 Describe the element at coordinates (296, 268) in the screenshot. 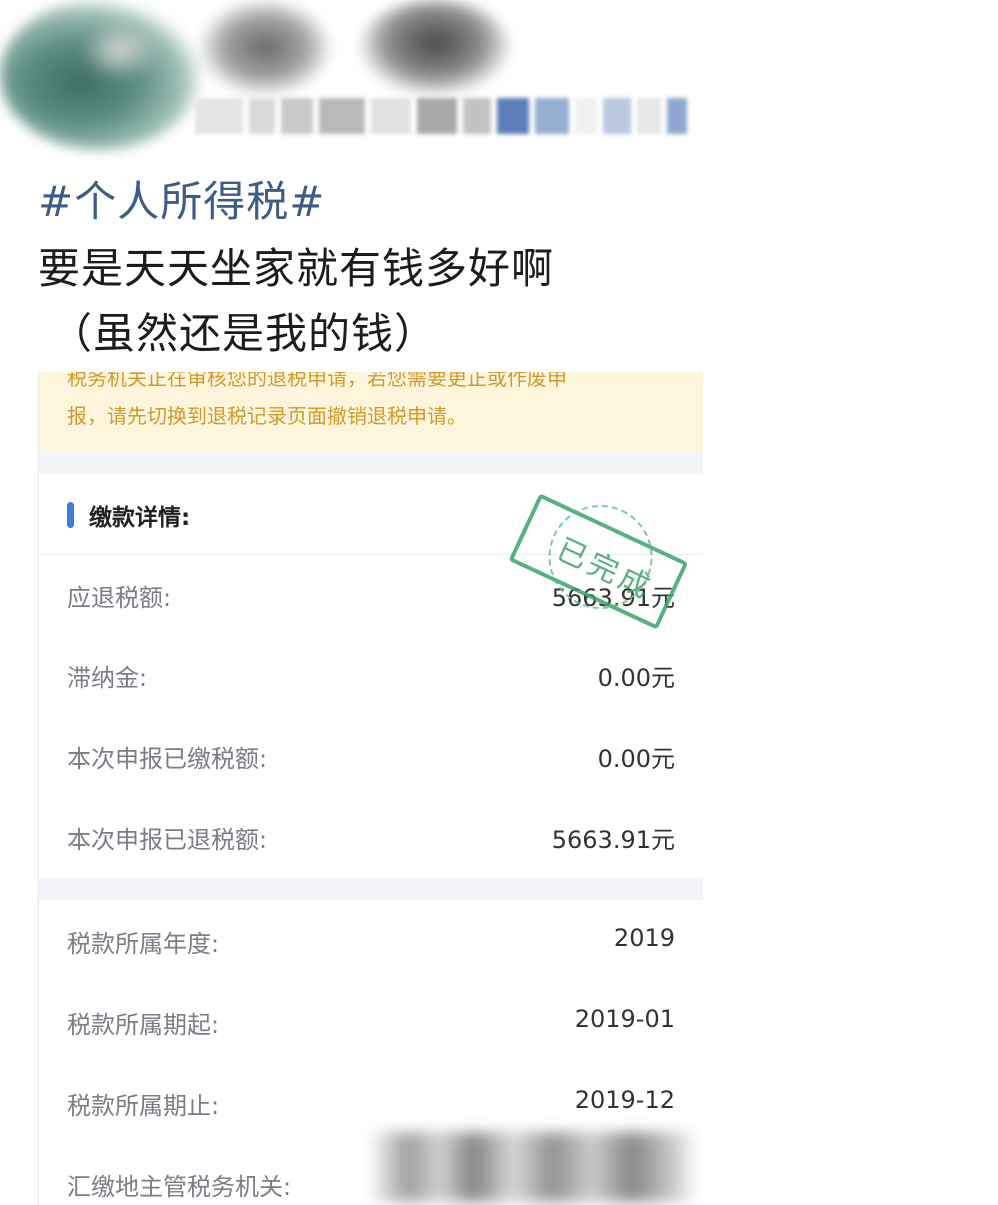

I see `post-text: 要是天天坐家就有钱多好啊` at that location.